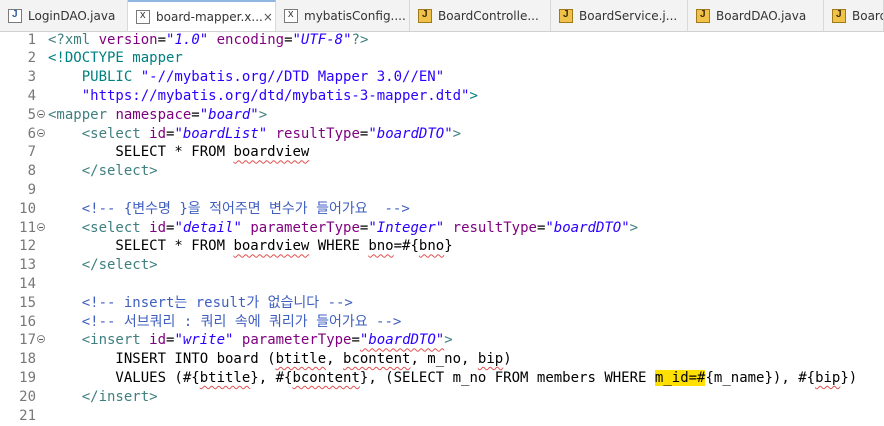 The height and width of the screenshot is (426, 884). Describe the element at coordinates (268, 17) in the screenshot. I see `close-tab-icon: ×` at that location.